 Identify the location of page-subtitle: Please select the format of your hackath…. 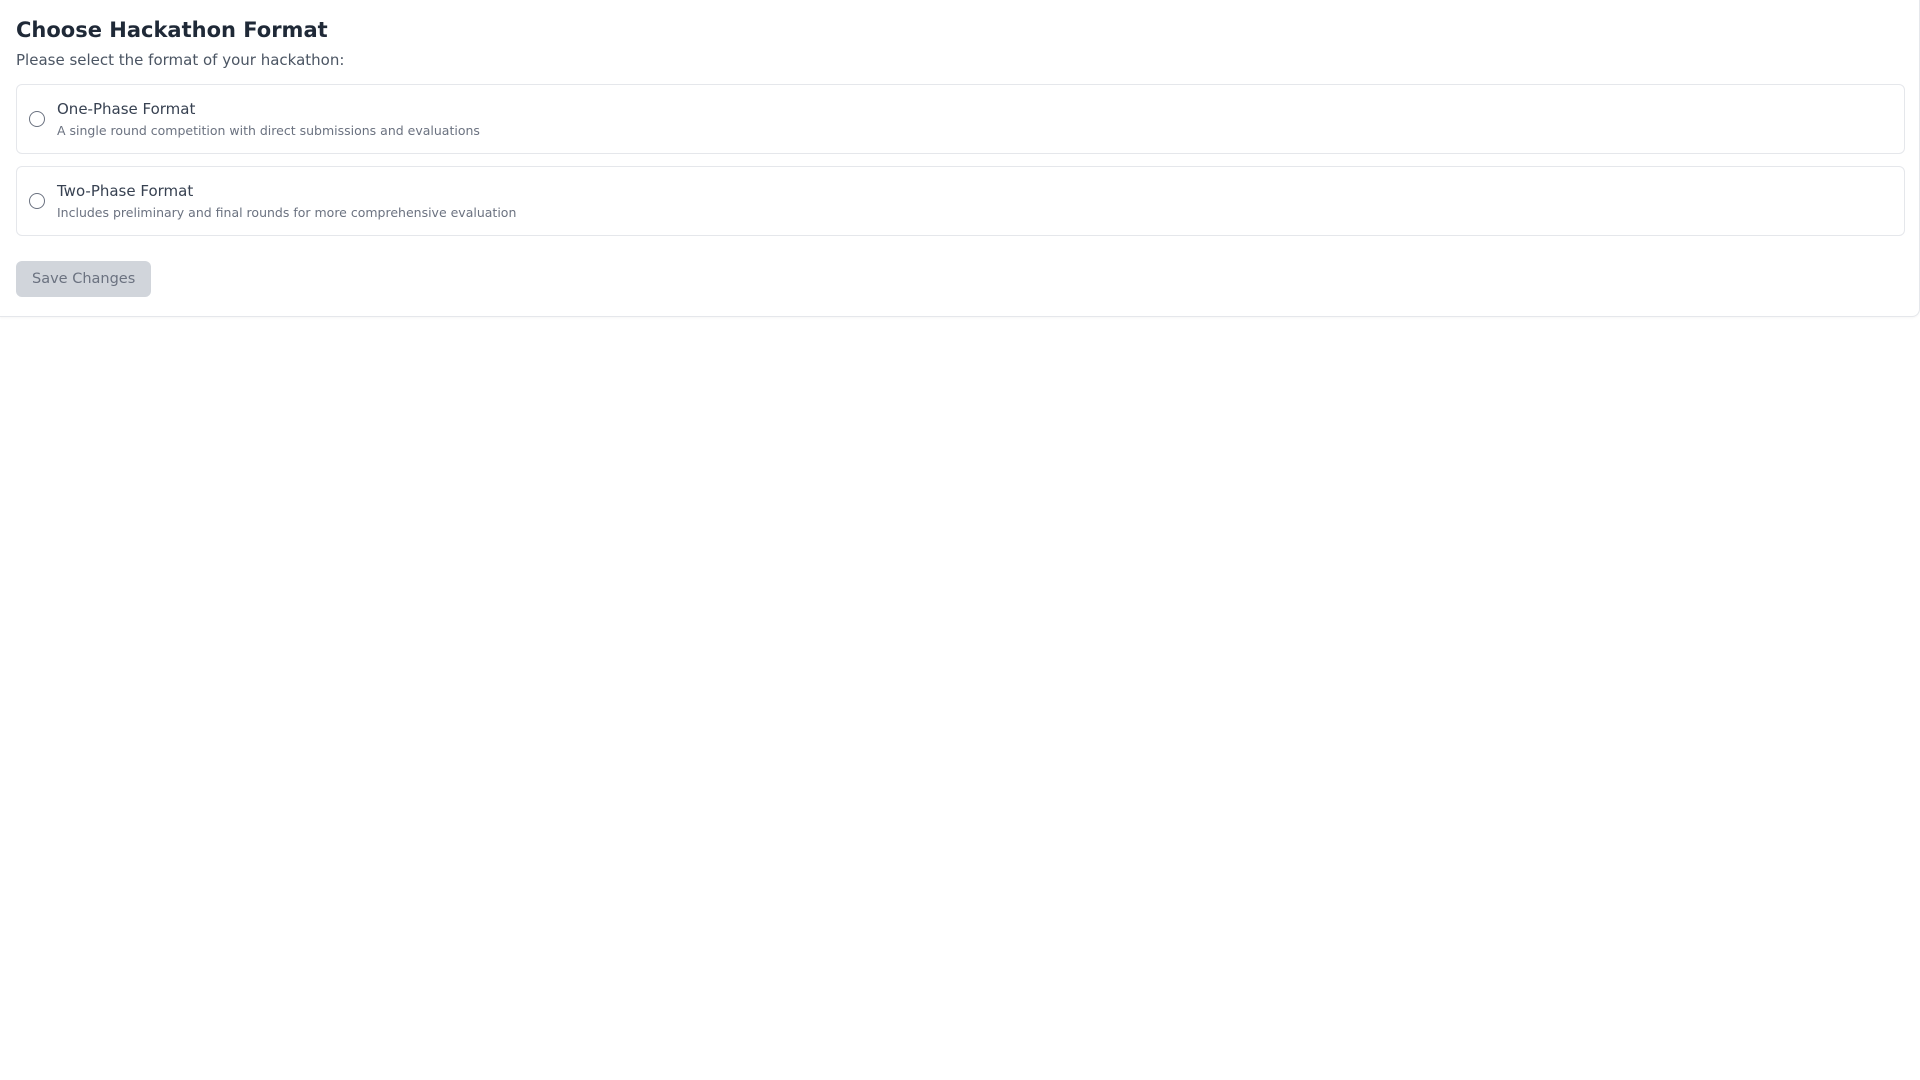
(180, 60).